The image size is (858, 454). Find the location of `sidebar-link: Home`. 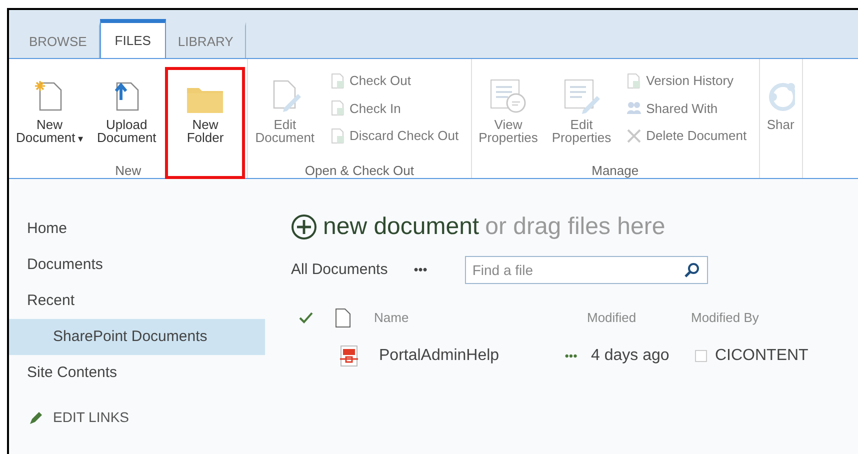

sidebar-link: Home is located at coordinates (137, 229).